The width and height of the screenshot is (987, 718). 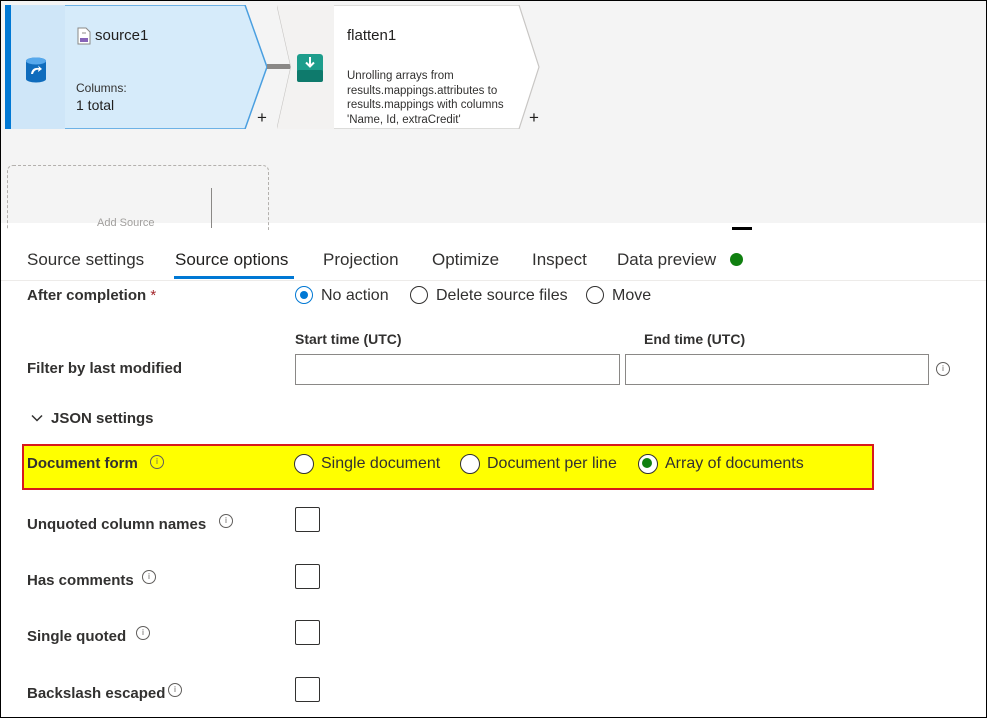 What do you see at coordinates (666, 260) in the screenshot?
I see `tab-data-preview: Data preview` at bounding box center [666, 260].